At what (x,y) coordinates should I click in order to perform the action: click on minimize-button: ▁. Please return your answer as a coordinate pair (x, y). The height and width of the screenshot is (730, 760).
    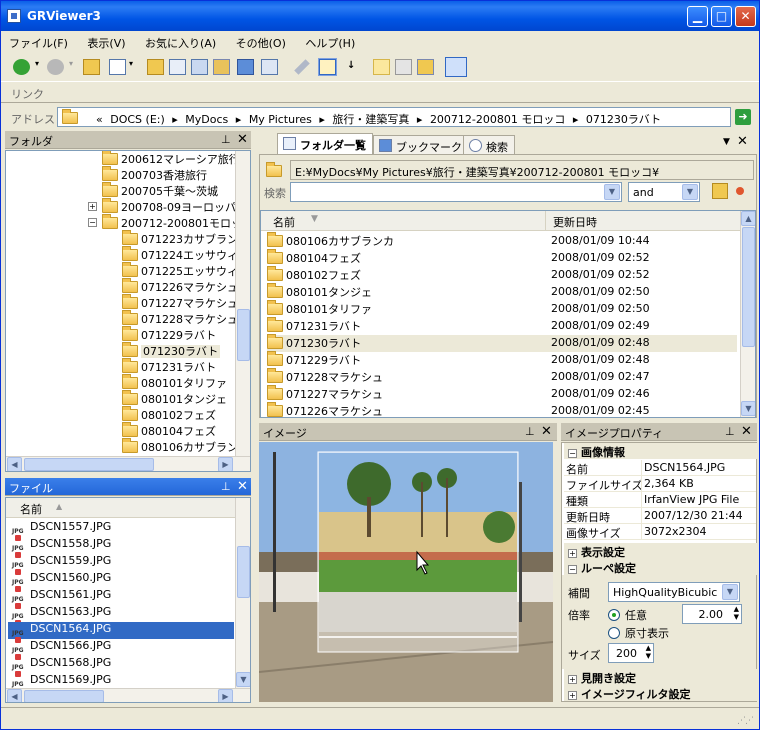
    Looking at the image, I should click on (697, 16).